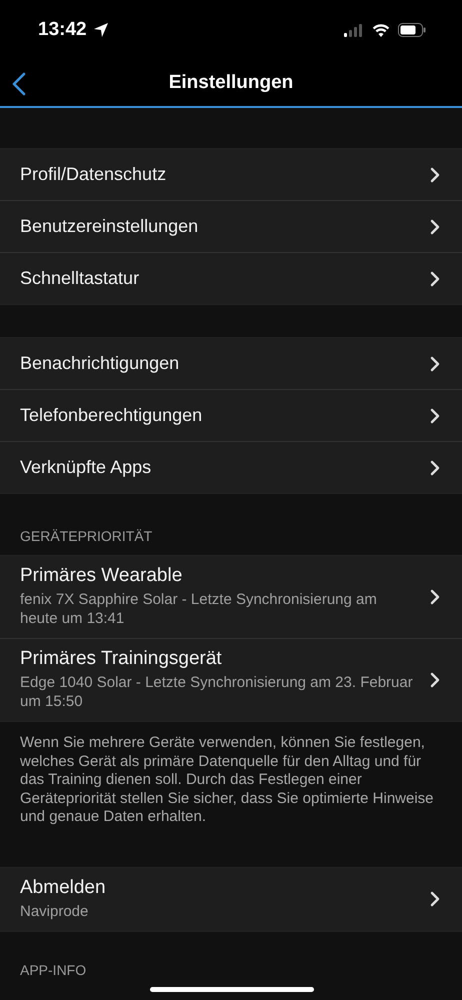  What do you see at coordinates (55, 911) in the screenshot?
I see `row-subtitle: Naviprode` at bounding box center [55, 911].